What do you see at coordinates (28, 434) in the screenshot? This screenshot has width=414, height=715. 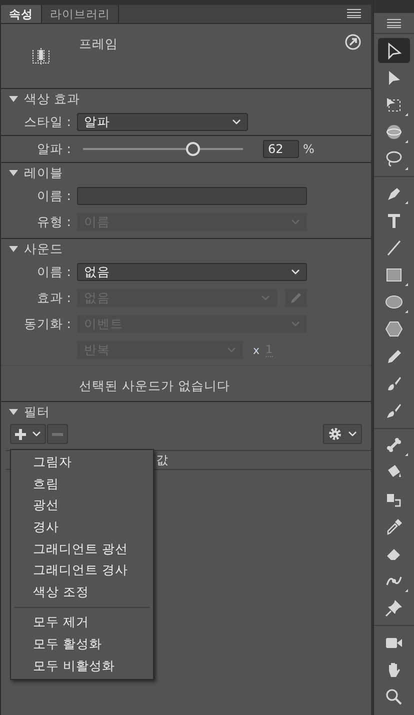 I see `add-filter-button` at bounding box center [28, 434].